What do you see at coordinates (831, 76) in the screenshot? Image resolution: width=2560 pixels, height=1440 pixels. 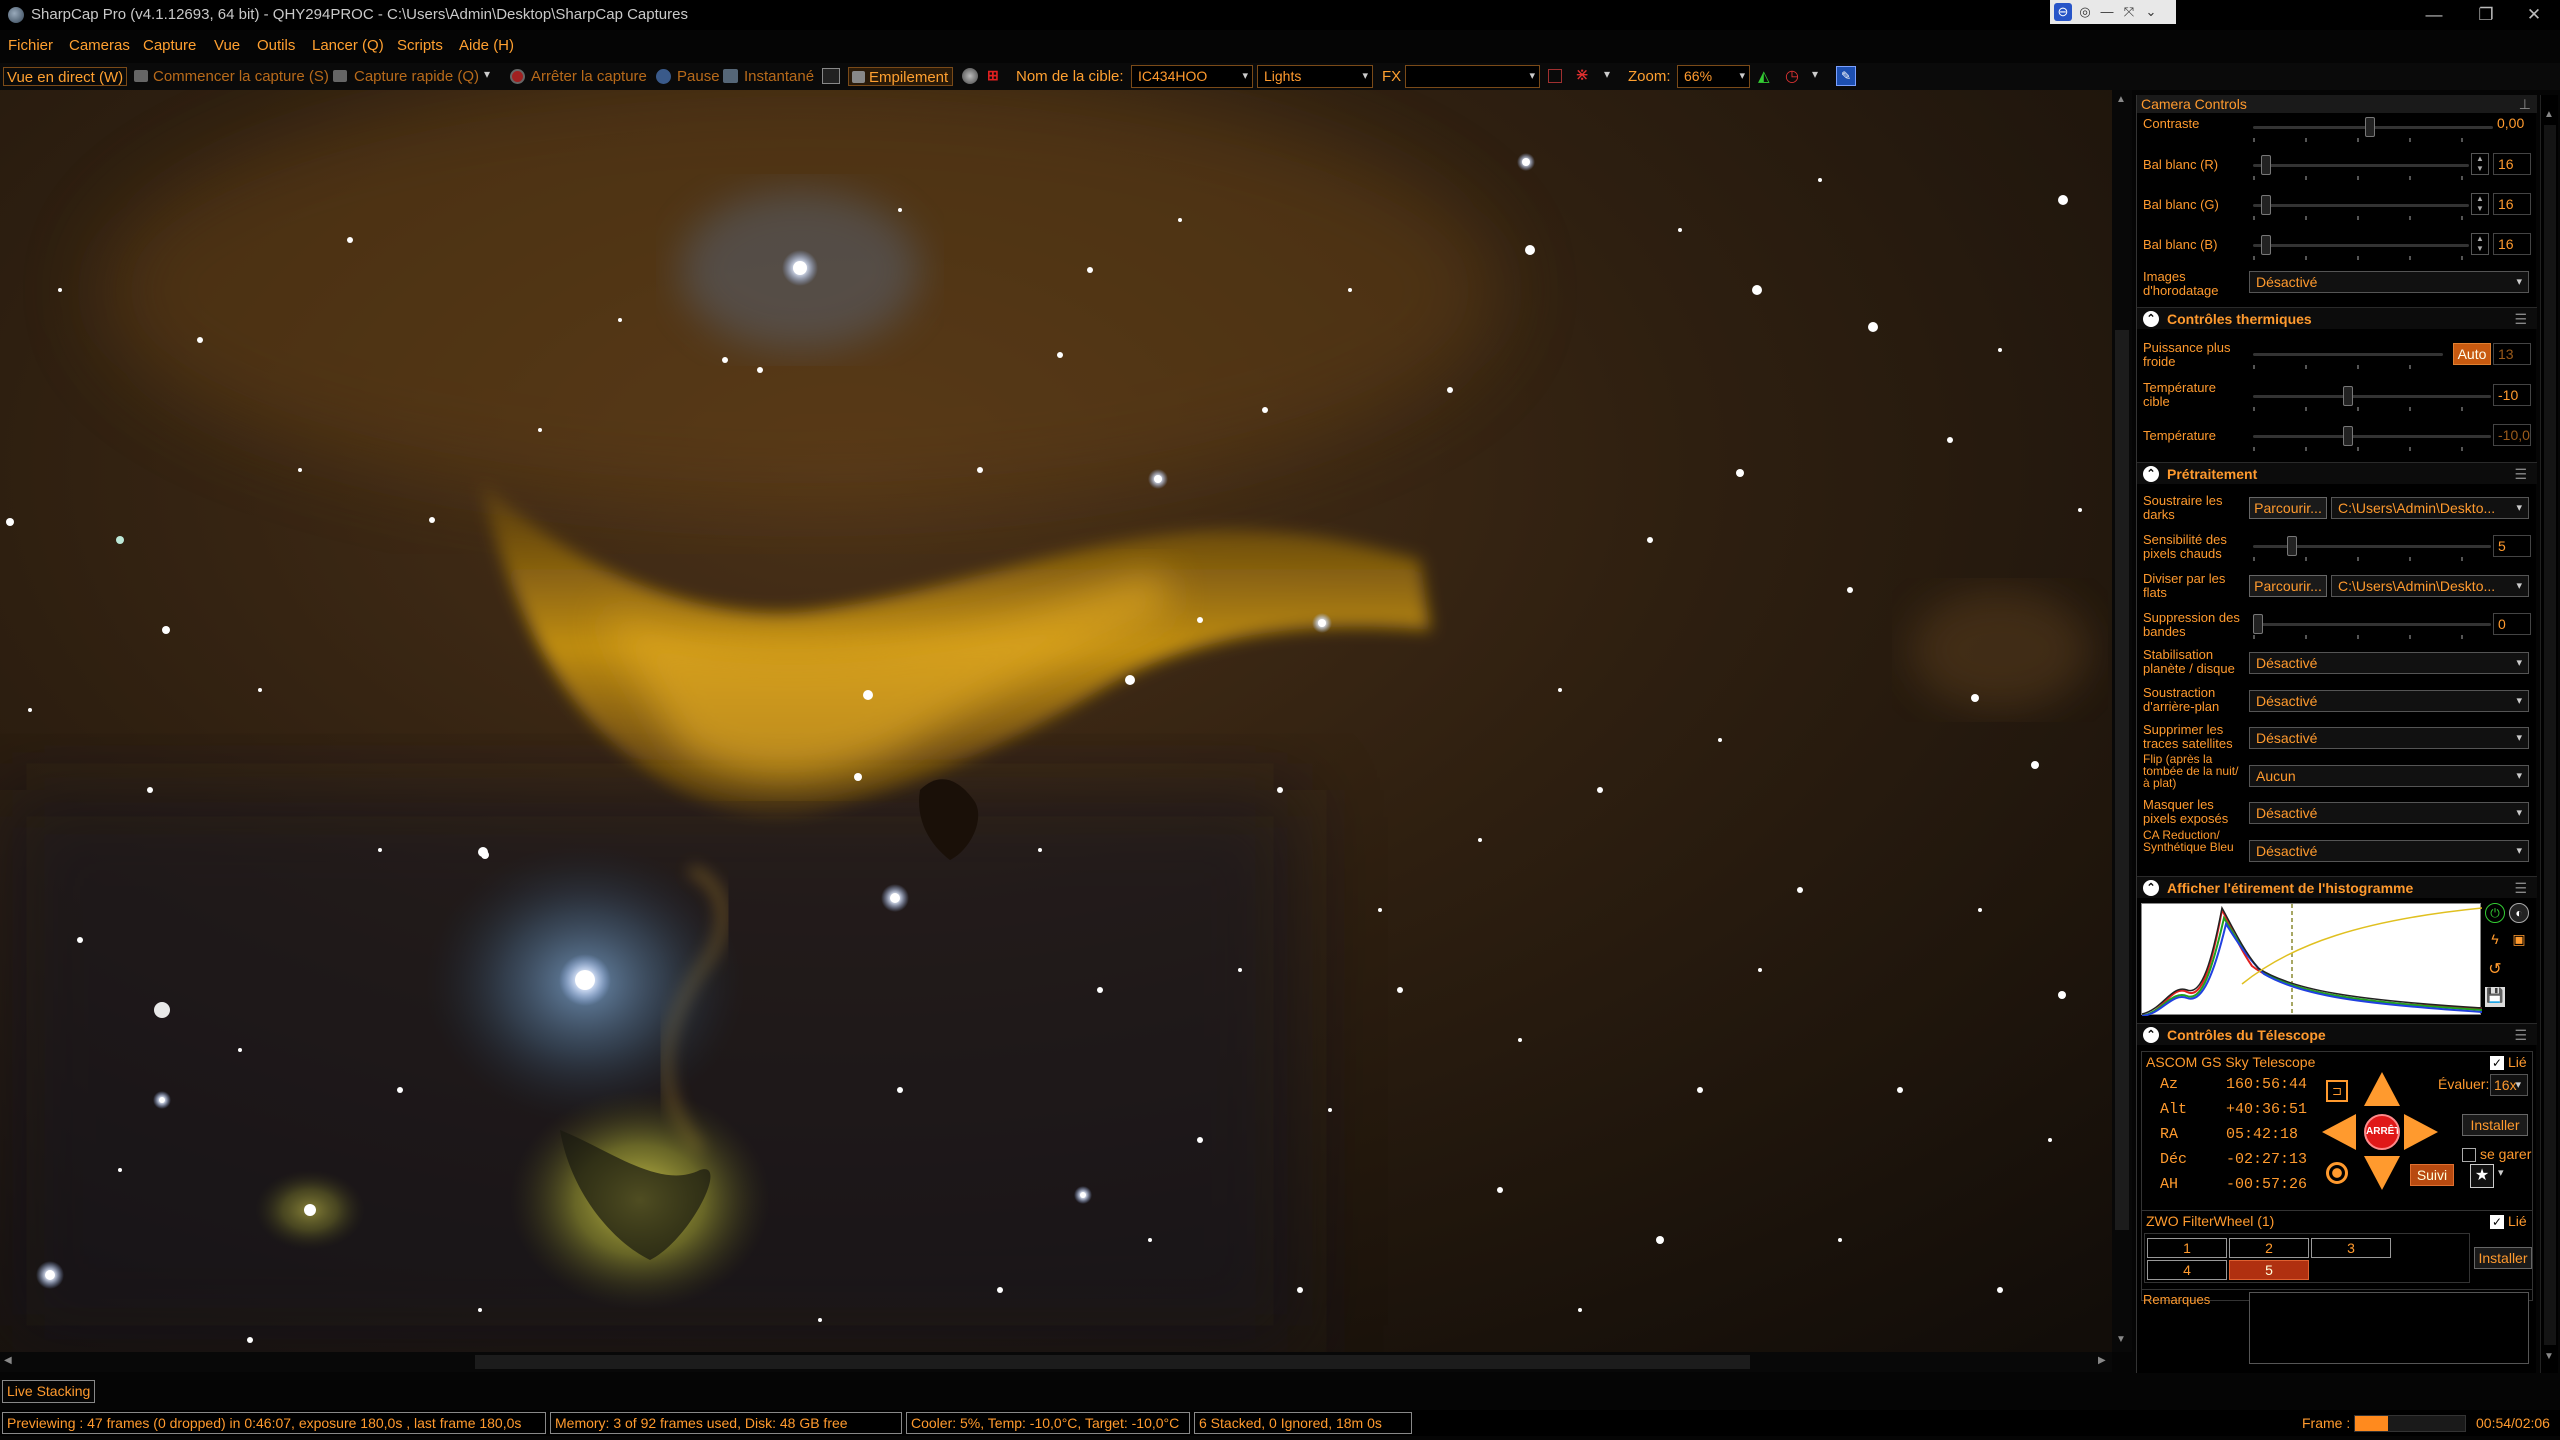 I see `histogram-display-icon` at bounding box center [831, 76].